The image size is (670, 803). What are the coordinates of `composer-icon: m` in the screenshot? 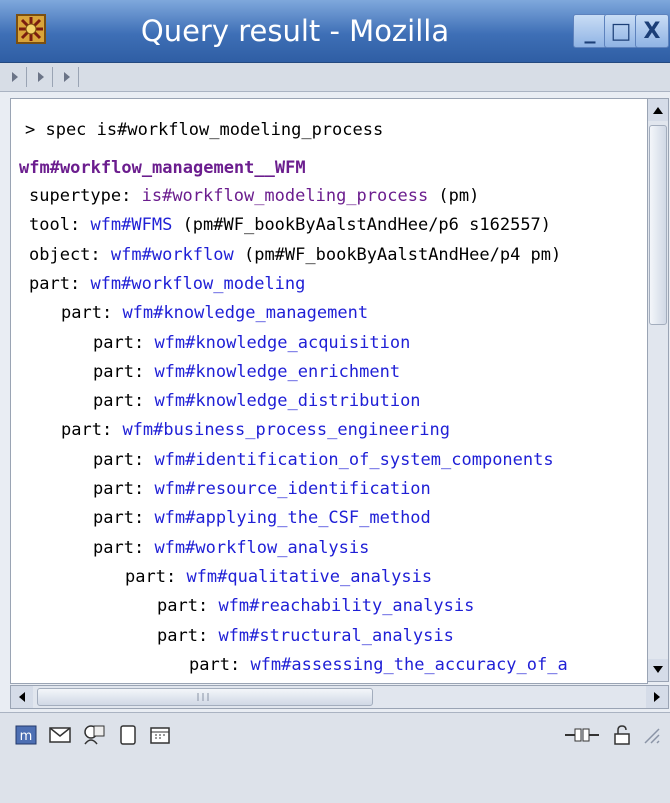 It's located at (26, 735).